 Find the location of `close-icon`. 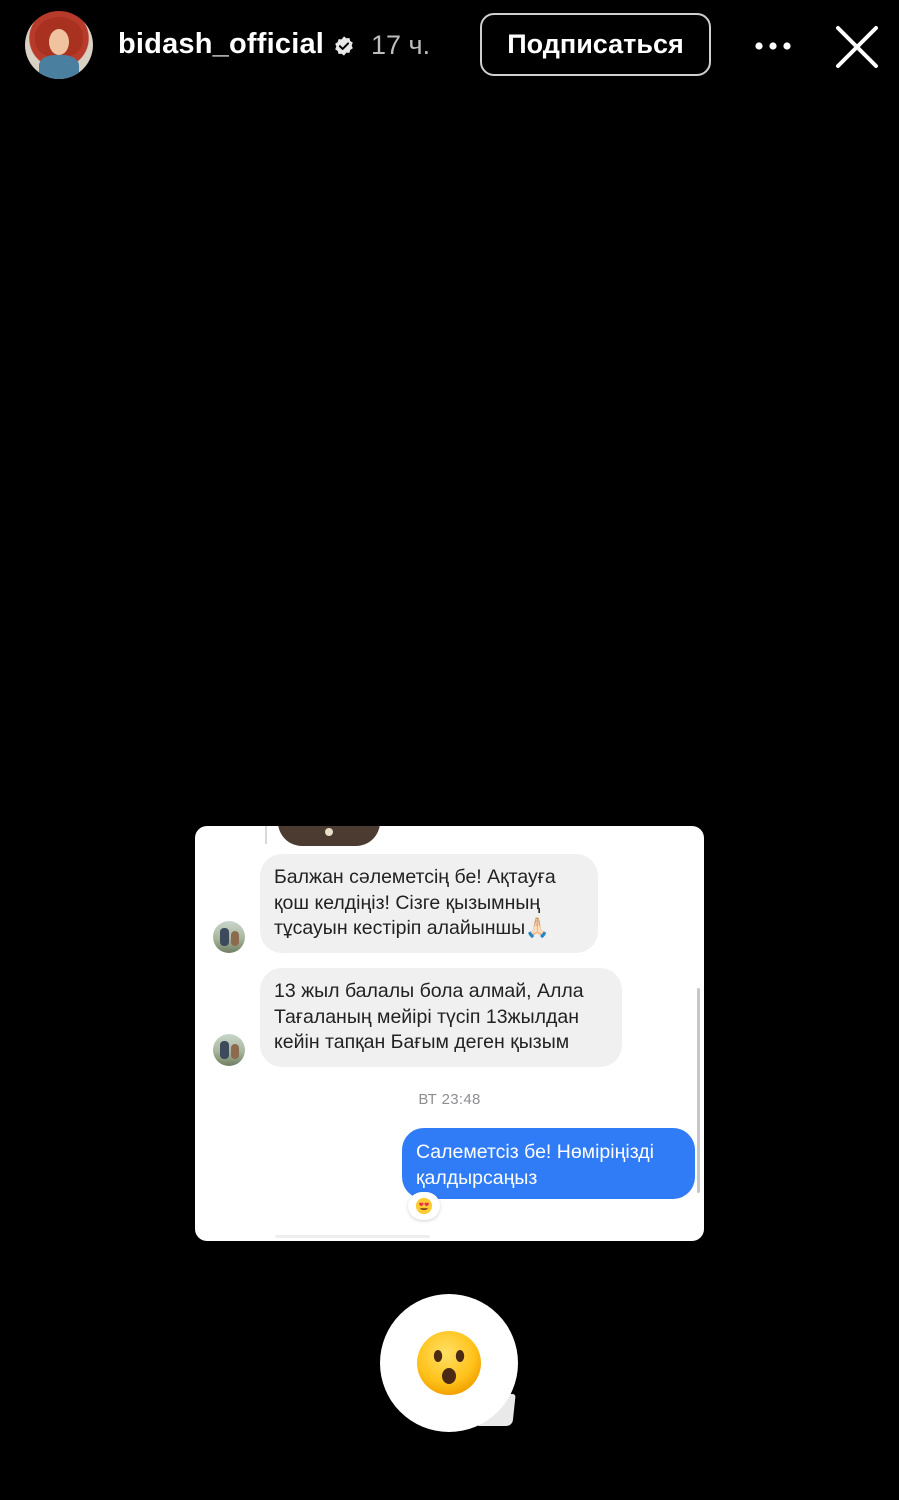

close-icon is located at coordinates (857, 47).